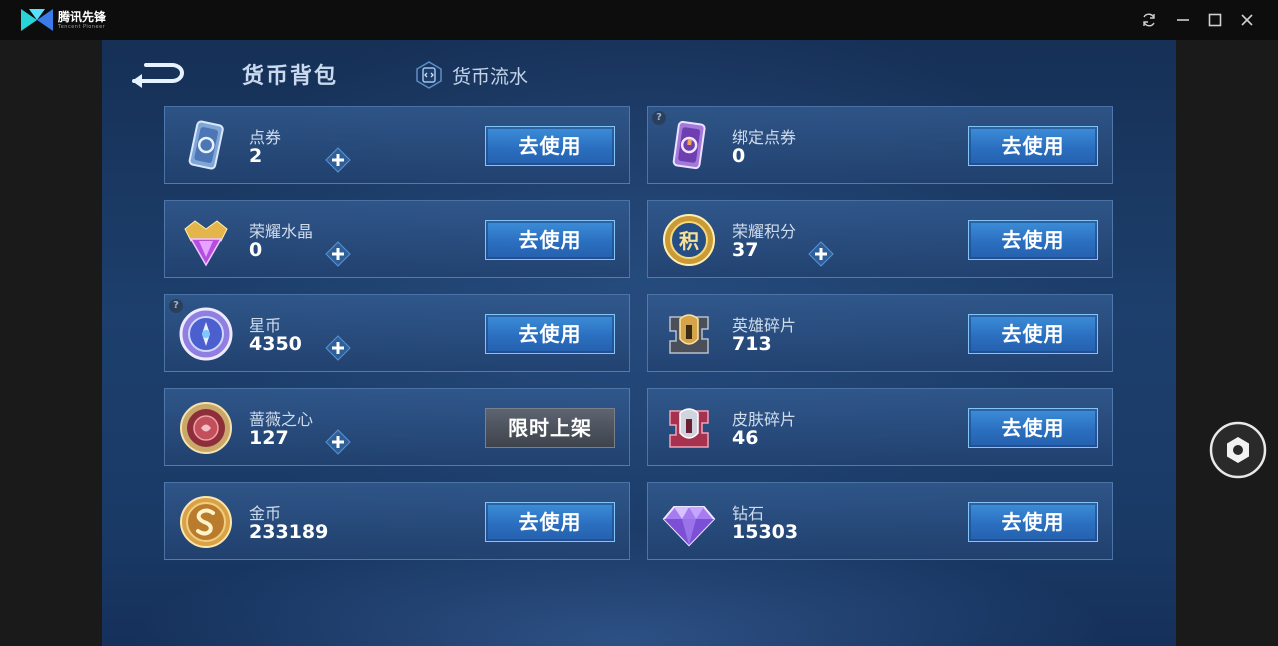 The width and height of the screenshot is (1278, 646). What do you see at coordinates (1183, 20) in the screenshot?
I see `minimize-icon` at bounding box center [1183, 20].